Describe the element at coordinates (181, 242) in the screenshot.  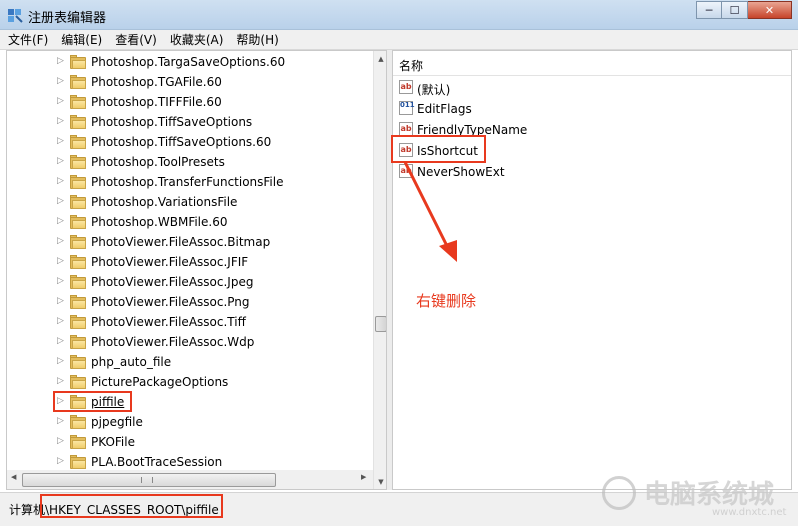
I see `tree-item-label: PhotoViewer.FileAssoc.Bitmap` at that location.